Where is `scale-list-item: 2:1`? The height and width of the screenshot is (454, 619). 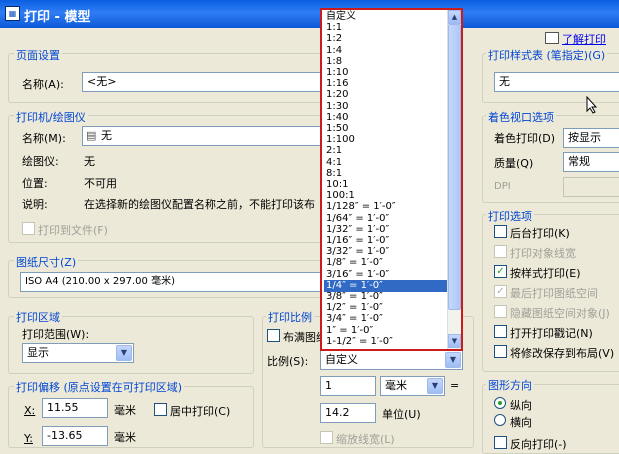
scale-list-item: 2:1 is located at coordinates (386, 151).